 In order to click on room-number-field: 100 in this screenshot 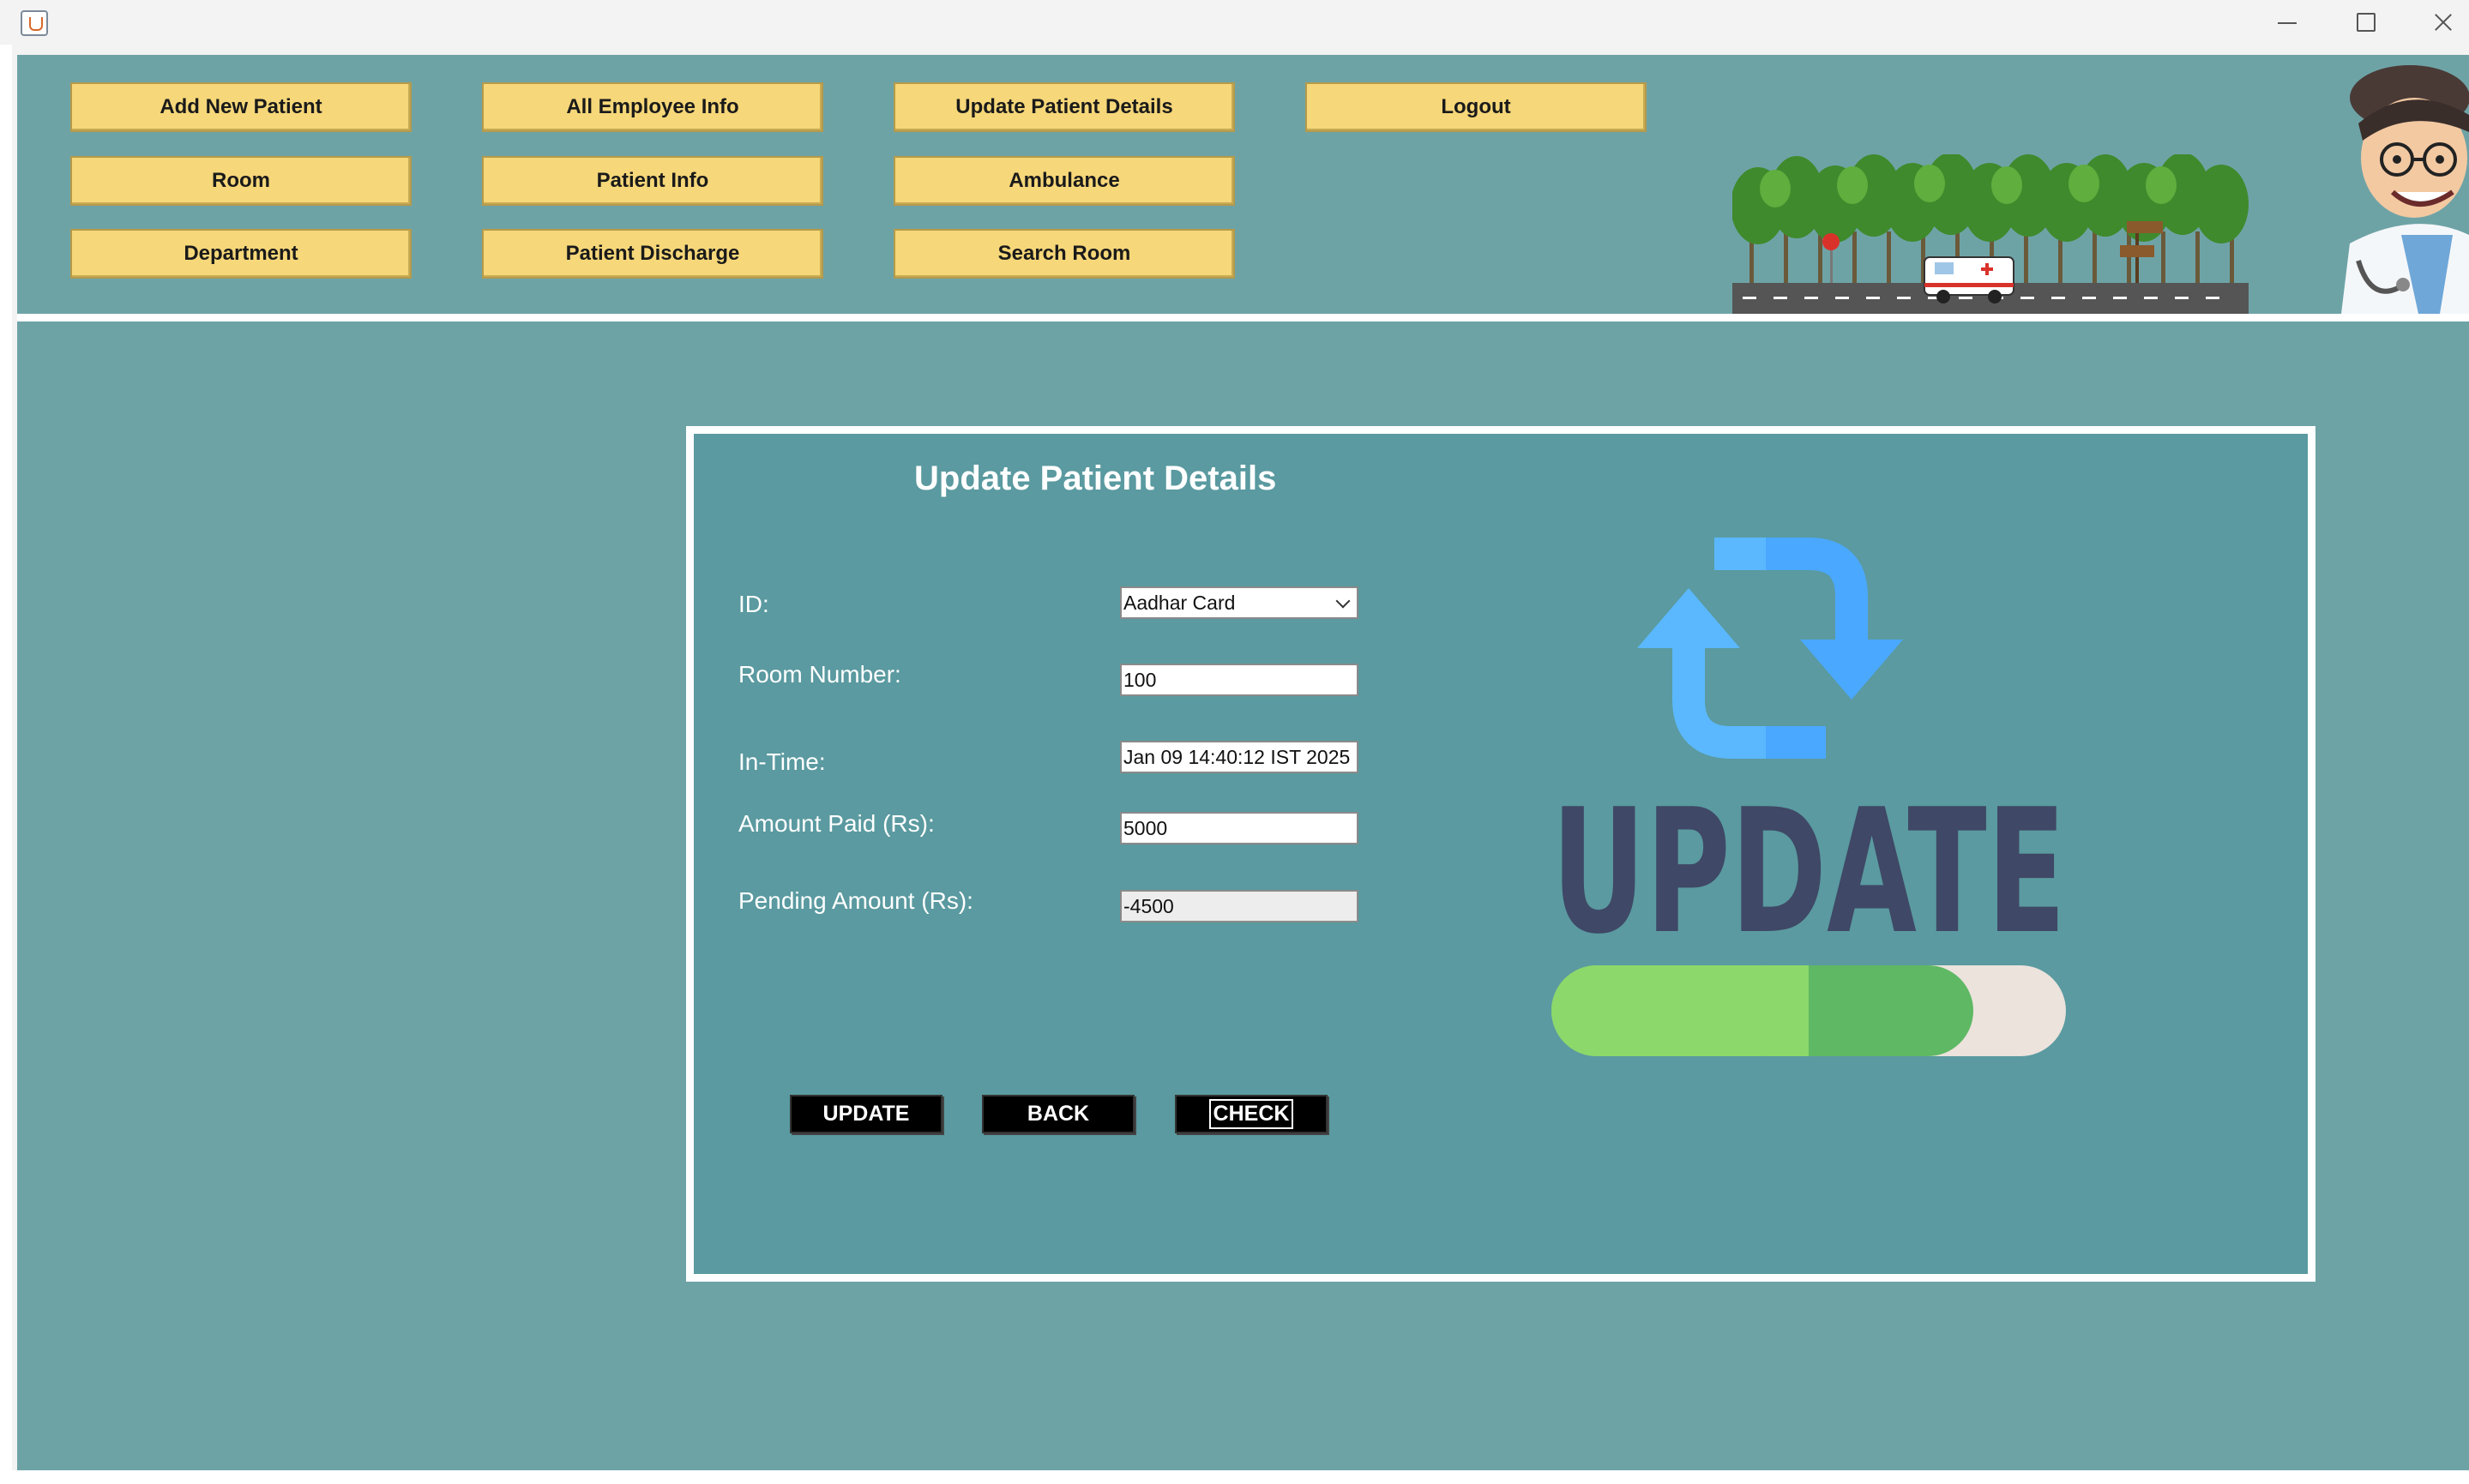, I will do `click(1239, 680)`.